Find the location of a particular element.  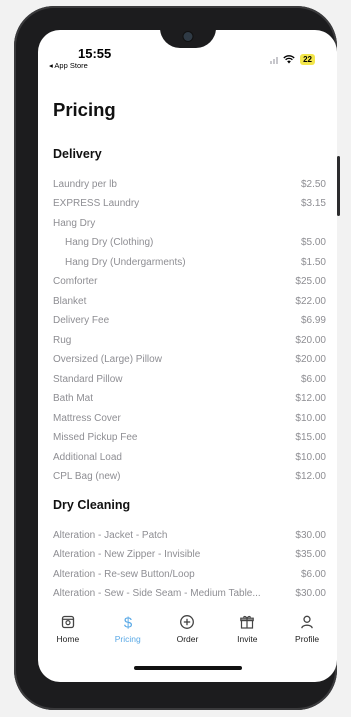

phone-side-button is located at coordinates (338, 186).